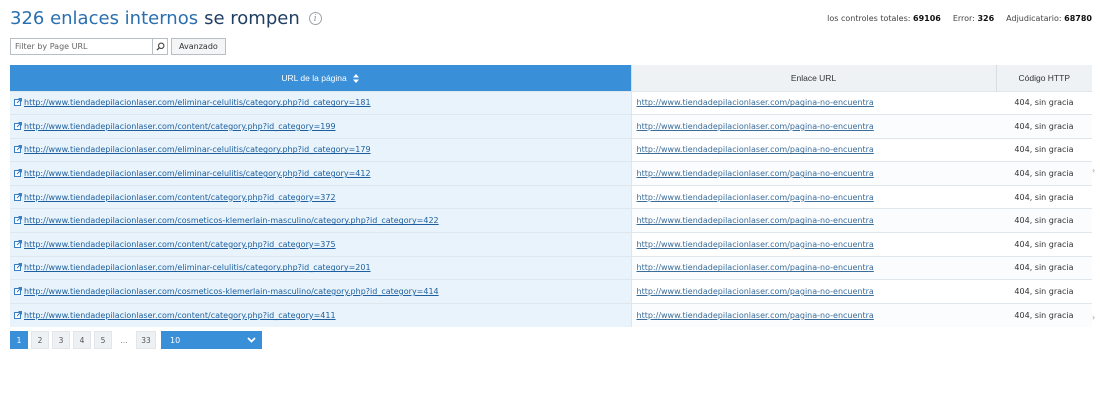 The width and height of the screenshot is (1100, 418). I want to click on stat-error: Error: 326, so click(973, 18).